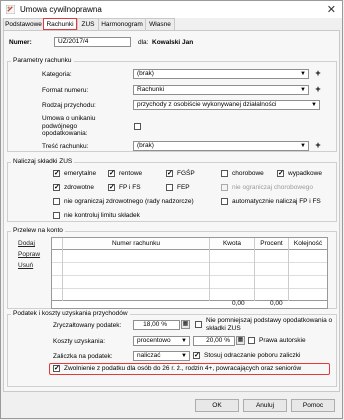  Describe the element at coordinates (26, 243) in the screenshot. I see `dodaj-link: Dodaj` at that location.